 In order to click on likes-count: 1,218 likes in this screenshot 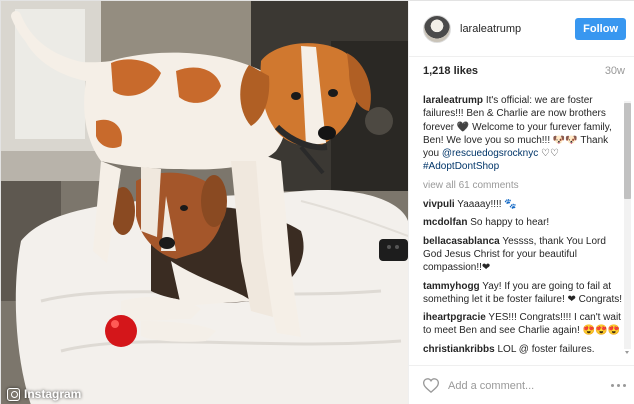, I will do `click(450, 71)`.